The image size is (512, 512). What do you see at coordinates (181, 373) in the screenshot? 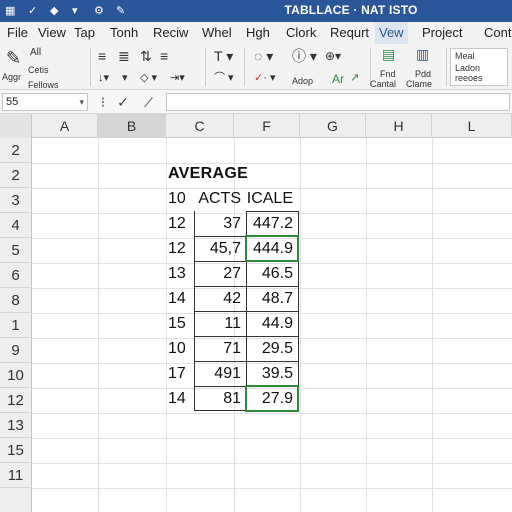
I see `table-cell: 17` at bounding box center [181, 373].